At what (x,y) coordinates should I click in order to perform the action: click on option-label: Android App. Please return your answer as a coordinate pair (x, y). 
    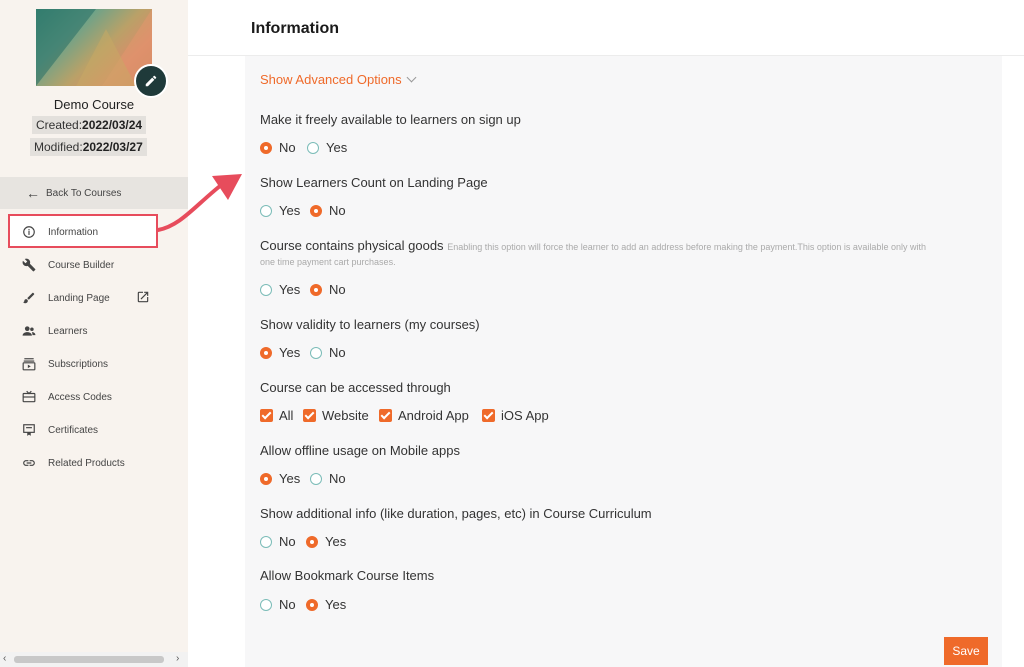
    Looking at the image, I should click on (433, 415).